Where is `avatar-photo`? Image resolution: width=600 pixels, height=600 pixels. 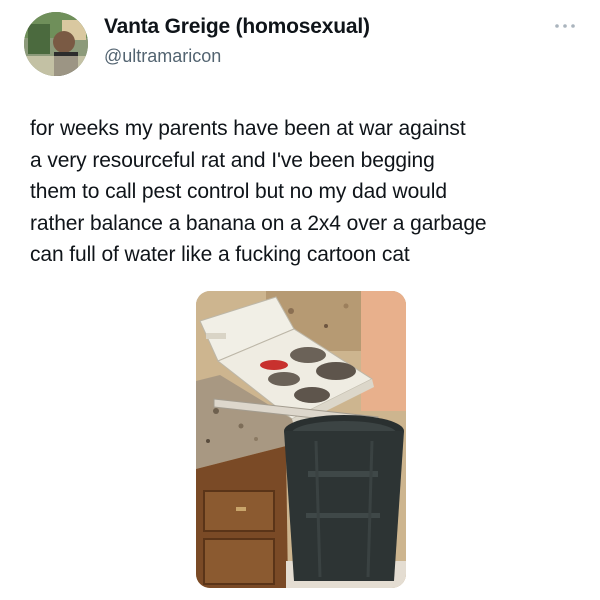
avatar-photo is located at coordinates (56, 44).